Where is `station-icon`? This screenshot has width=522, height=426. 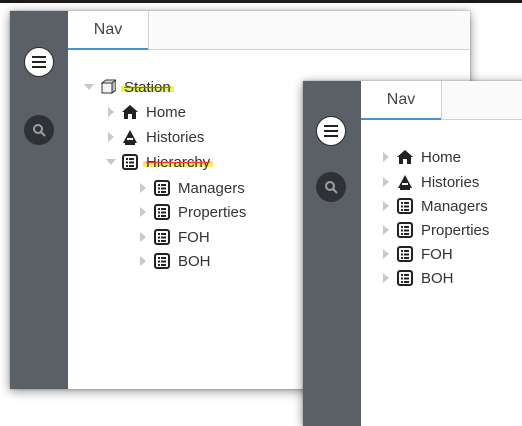 station-icon is located at coordinates (108, 86).